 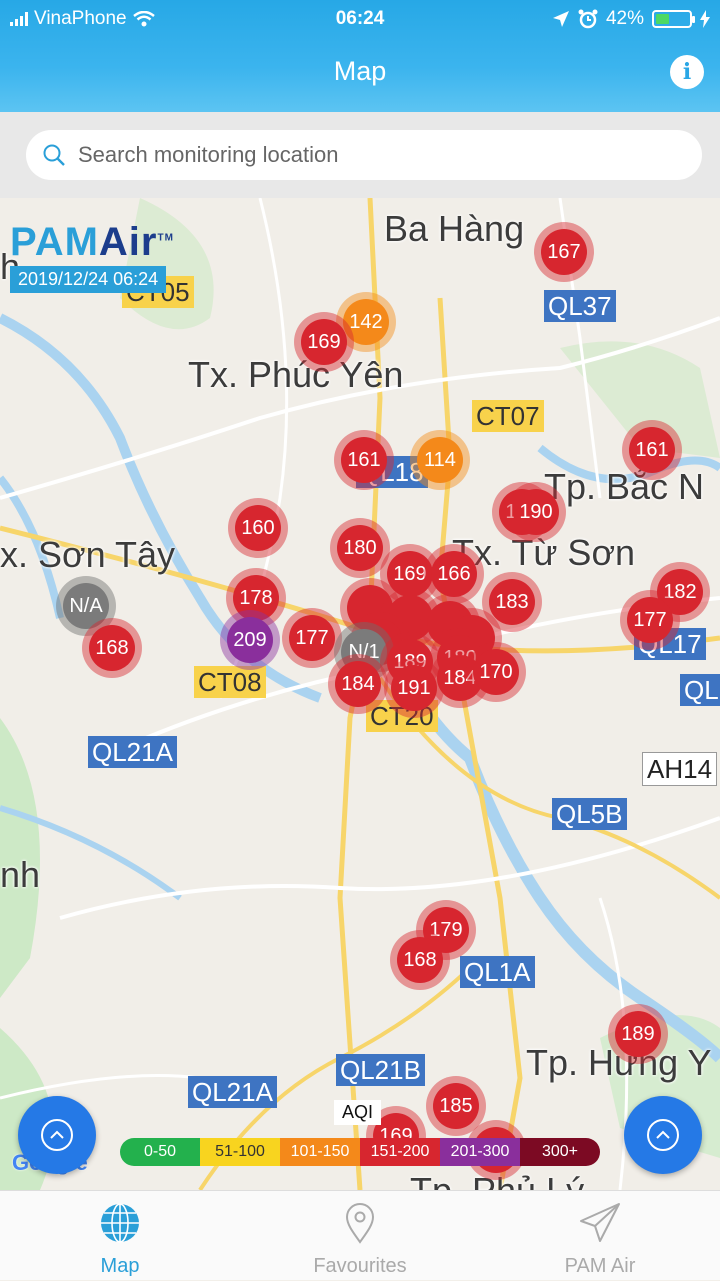 I want to click on place-label: Tp. Bắc N, so click(x=624, y=486).